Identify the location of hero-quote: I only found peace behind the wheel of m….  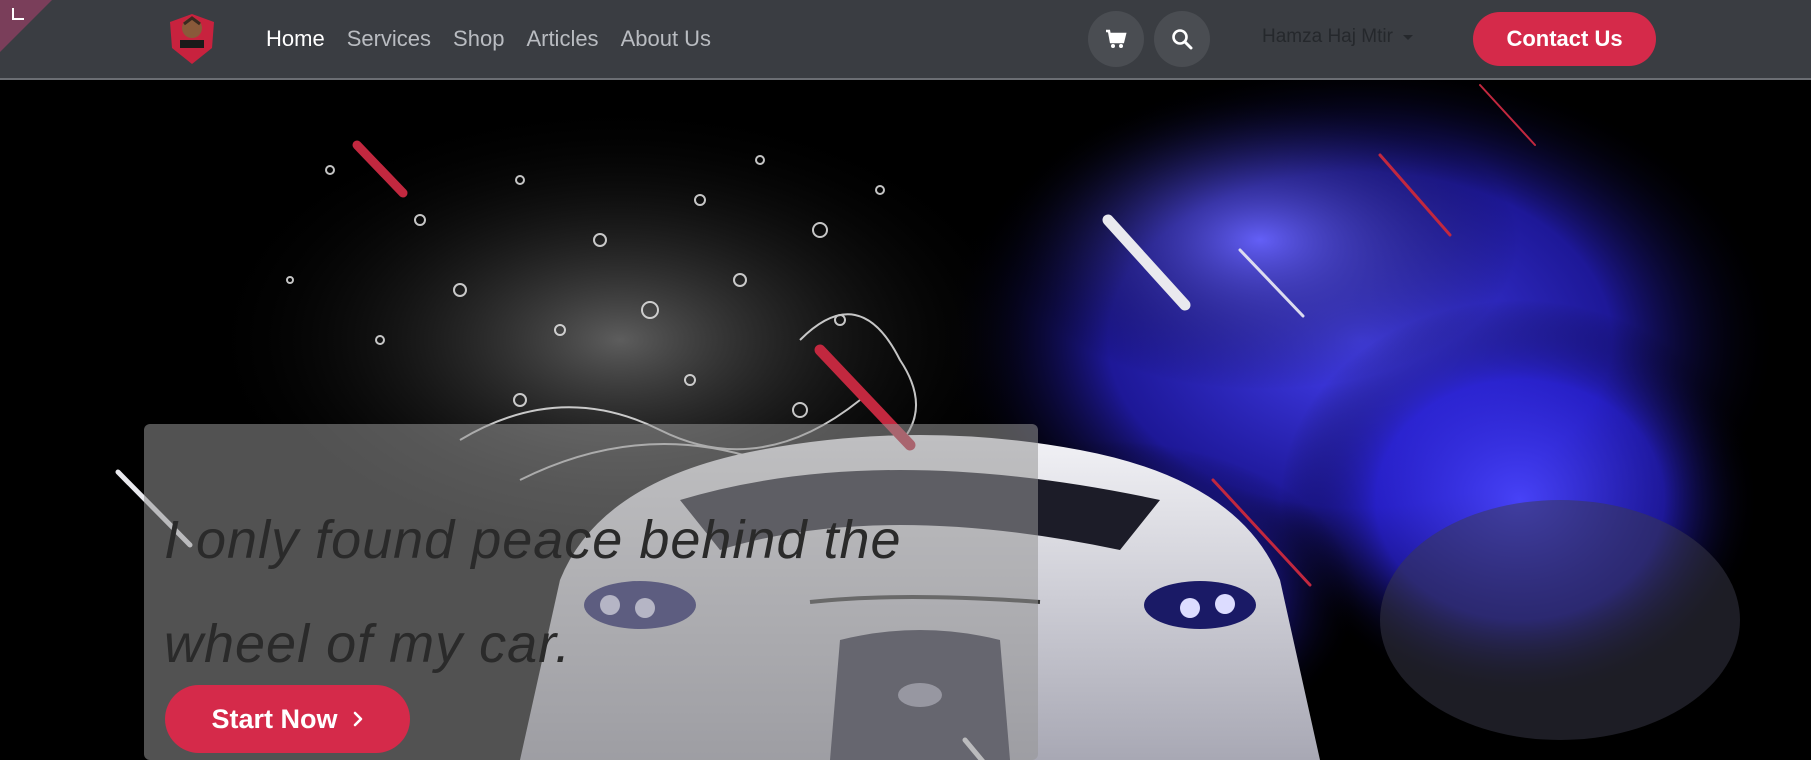
(533, 592).